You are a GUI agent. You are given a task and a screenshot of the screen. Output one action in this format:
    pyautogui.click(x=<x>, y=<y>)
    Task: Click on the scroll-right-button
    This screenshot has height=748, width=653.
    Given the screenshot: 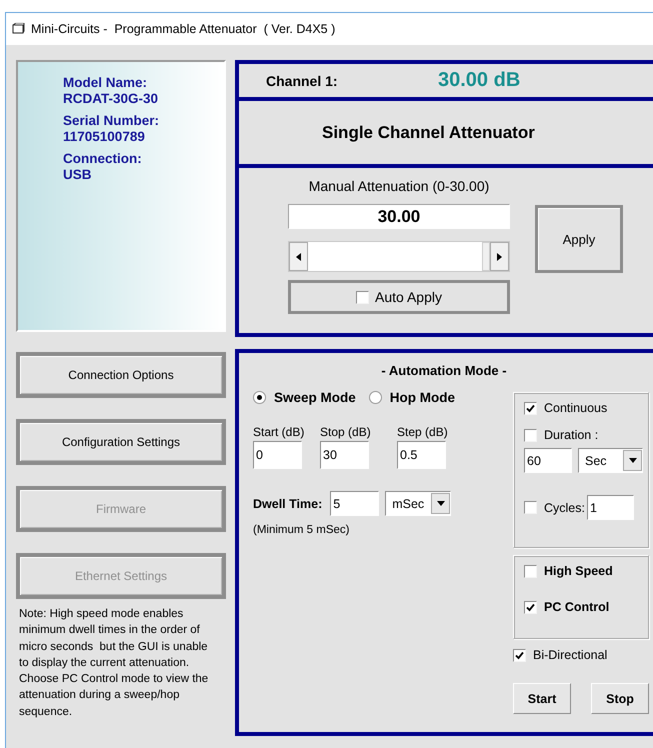 What is the action you would take?
    pyautogui.click(x=499, y=256)
    